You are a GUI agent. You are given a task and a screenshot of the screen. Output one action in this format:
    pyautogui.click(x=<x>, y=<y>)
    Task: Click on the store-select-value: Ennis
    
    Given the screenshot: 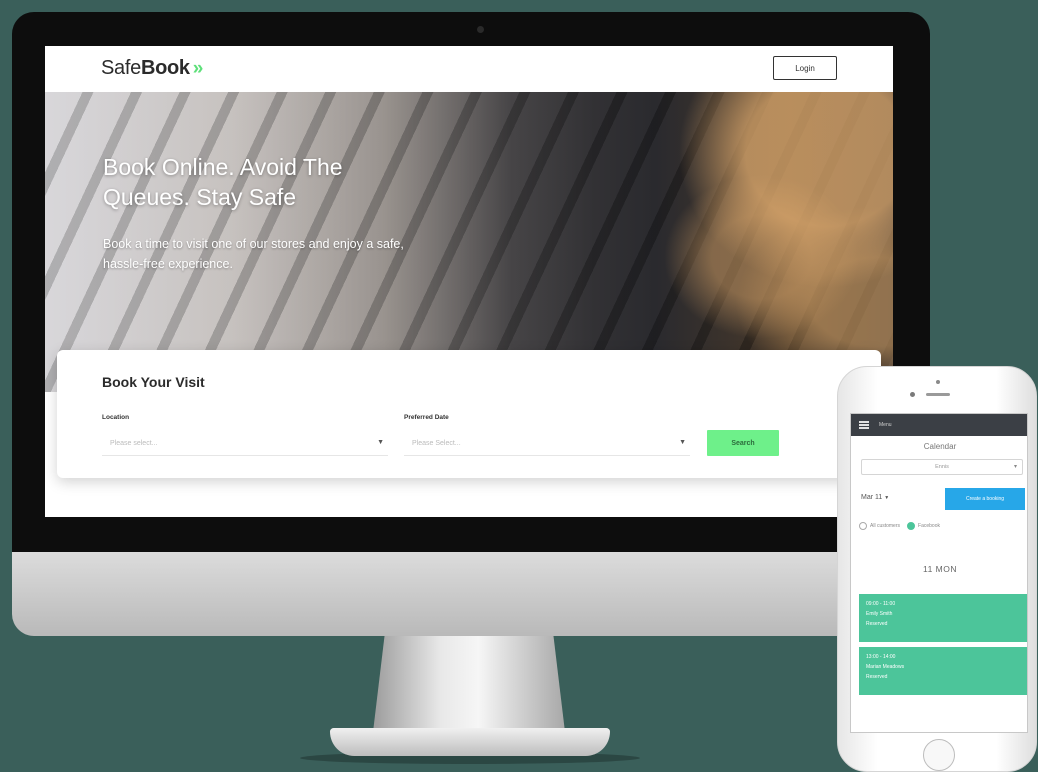 What is the action you would take?
    pyautogui.click(x=942, y=467)
    